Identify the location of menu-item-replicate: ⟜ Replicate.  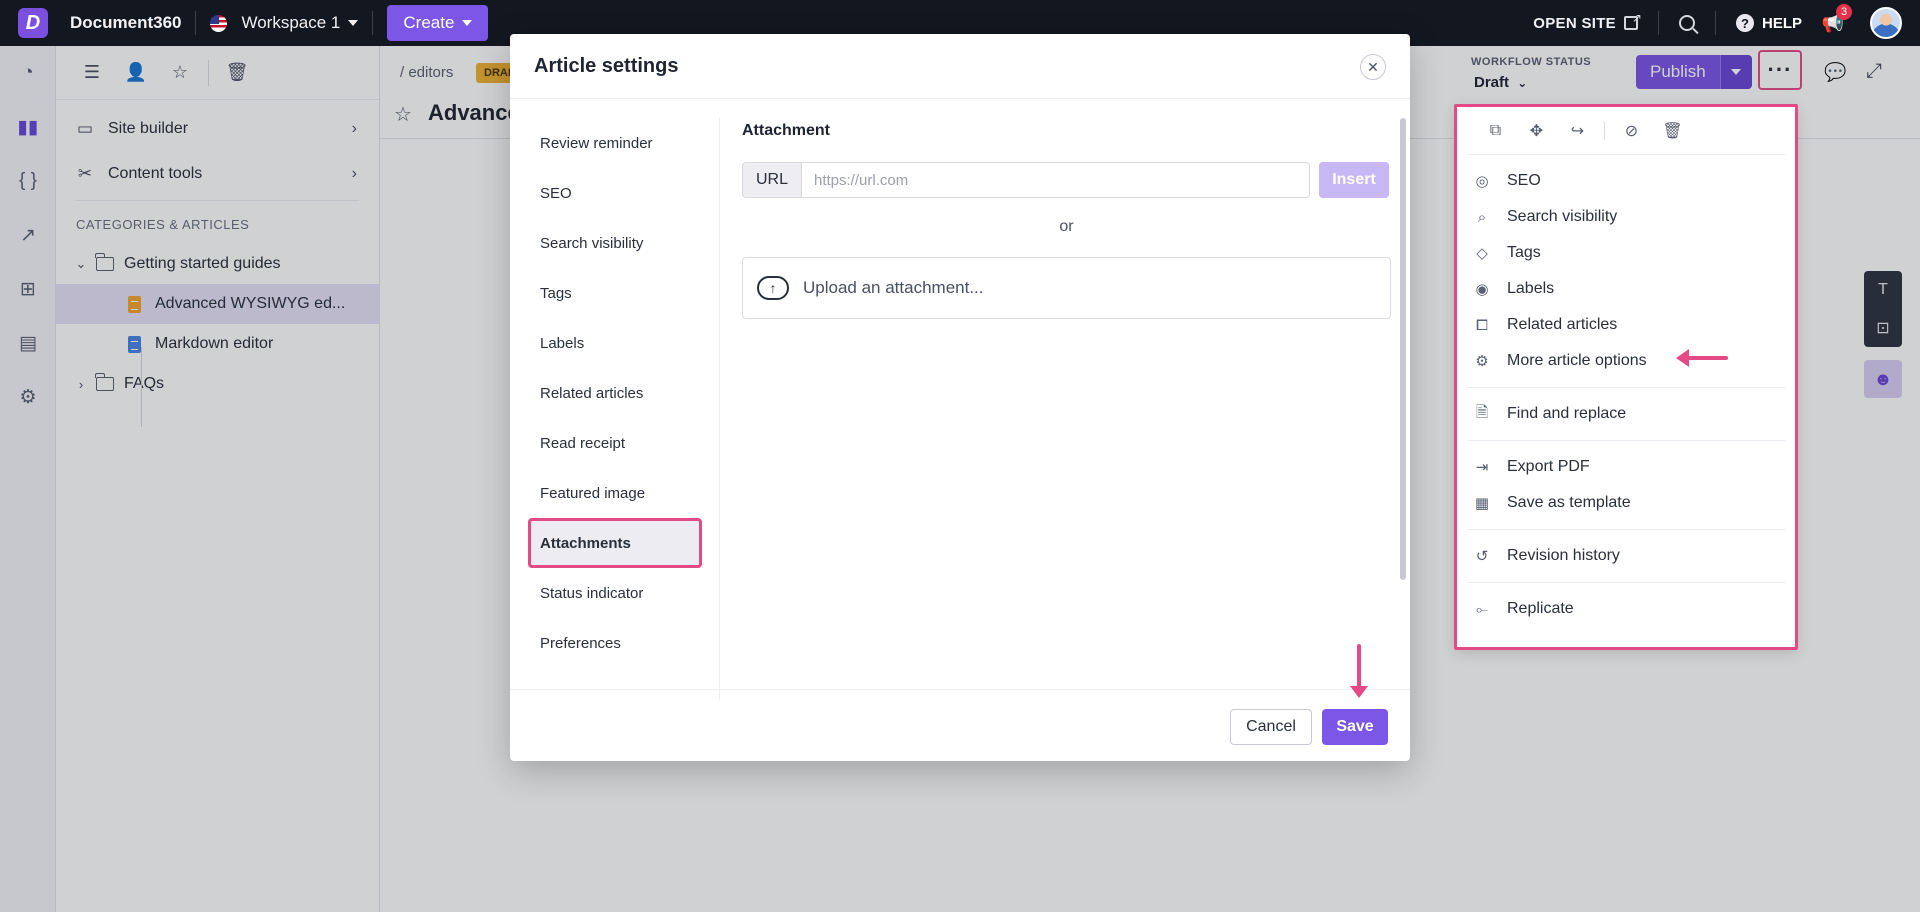
(1626, 609).